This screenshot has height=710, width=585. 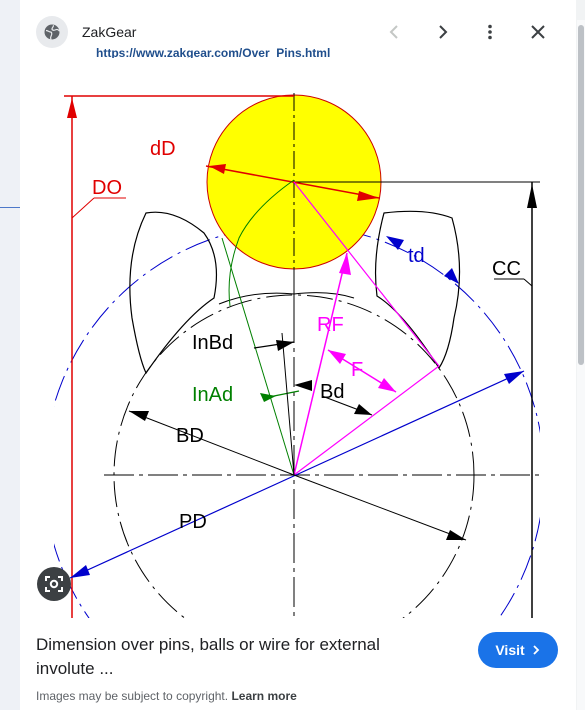 I want to click on label-td: td, so click(x=416, y=256).